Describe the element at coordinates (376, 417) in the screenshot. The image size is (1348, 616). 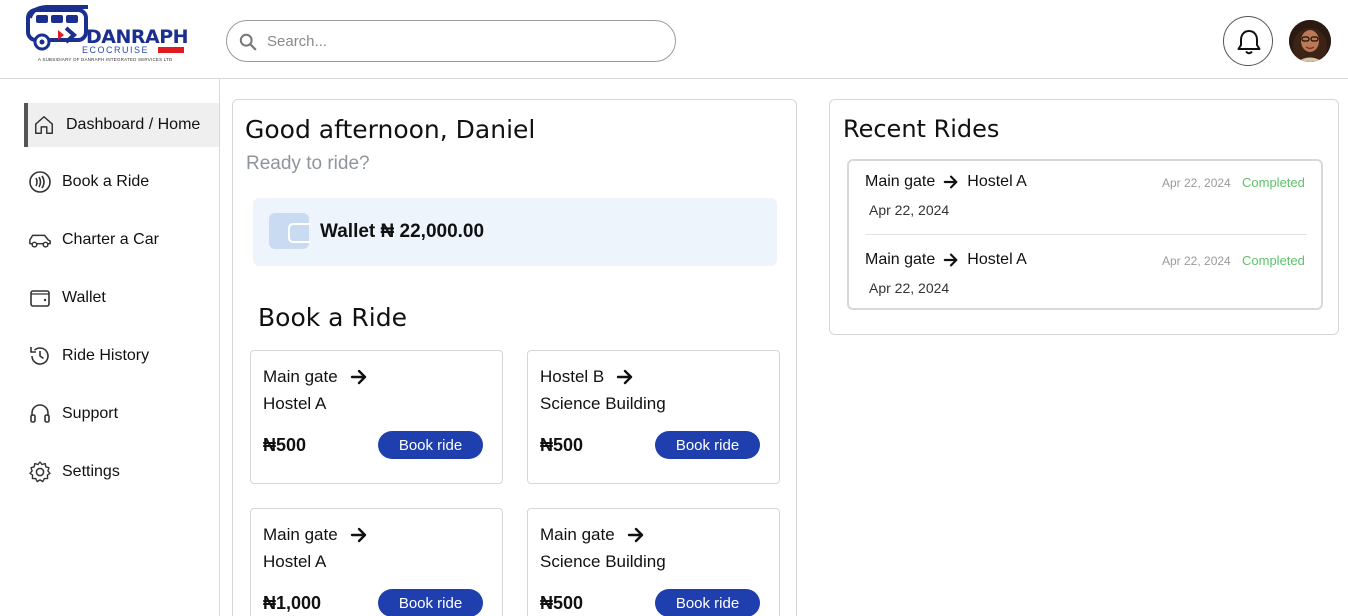
I see `ride-option-card: Main gate Hostel A ₦500 Book ride` at that location.